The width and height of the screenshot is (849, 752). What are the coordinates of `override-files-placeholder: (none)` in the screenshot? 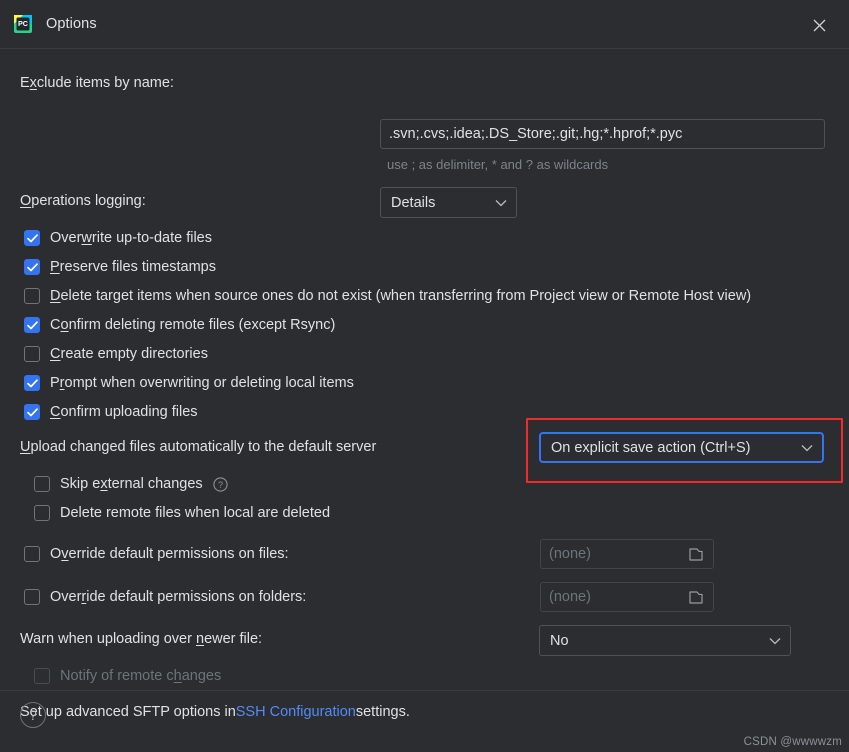 It's located at (570, 554).